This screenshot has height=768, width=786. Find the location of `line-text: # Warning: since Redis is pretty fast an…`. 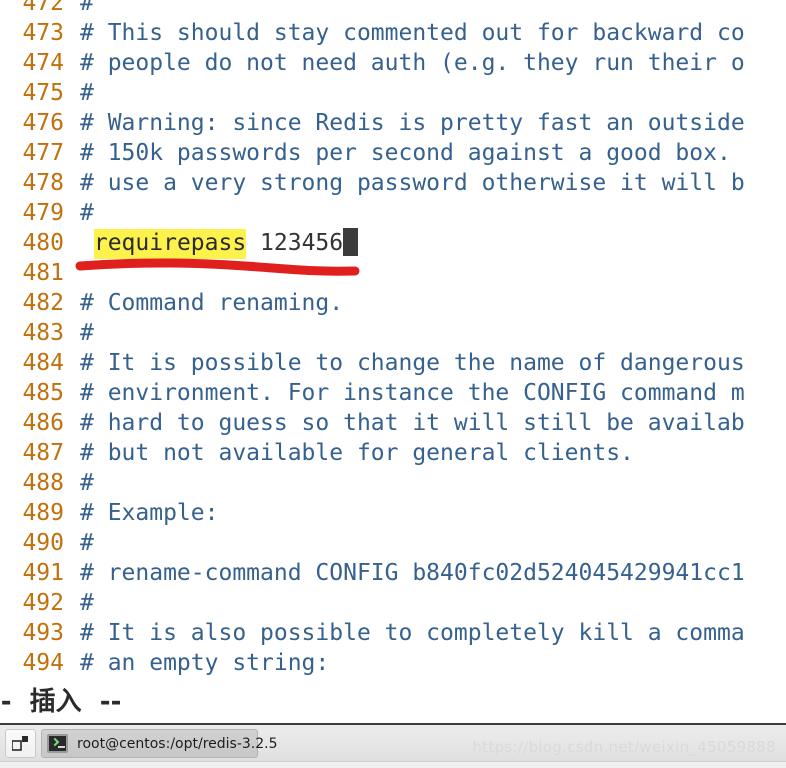

line-text: # Warning: since Redis is pretty fast an… is located at coordinates (412, 123).